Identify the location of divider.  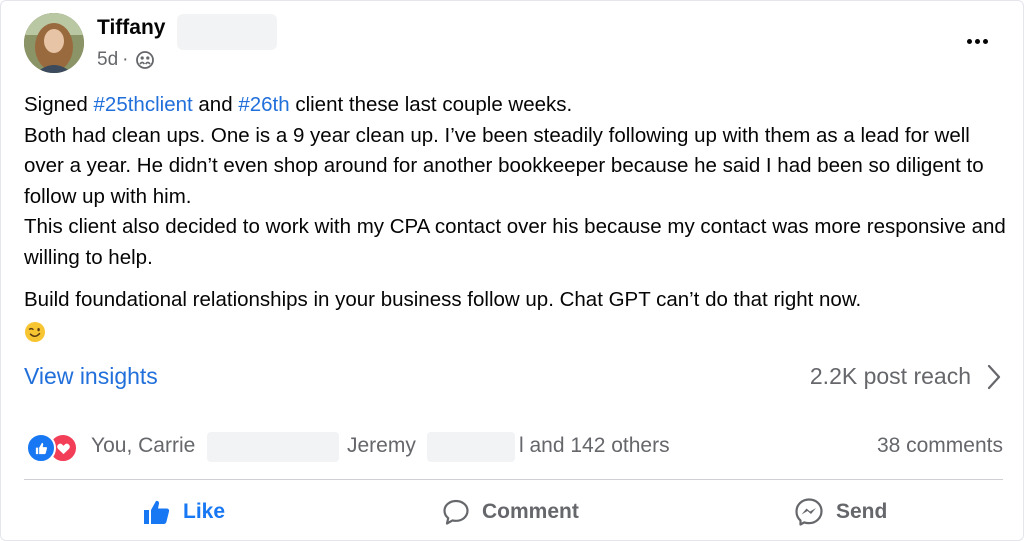
(513, 479).